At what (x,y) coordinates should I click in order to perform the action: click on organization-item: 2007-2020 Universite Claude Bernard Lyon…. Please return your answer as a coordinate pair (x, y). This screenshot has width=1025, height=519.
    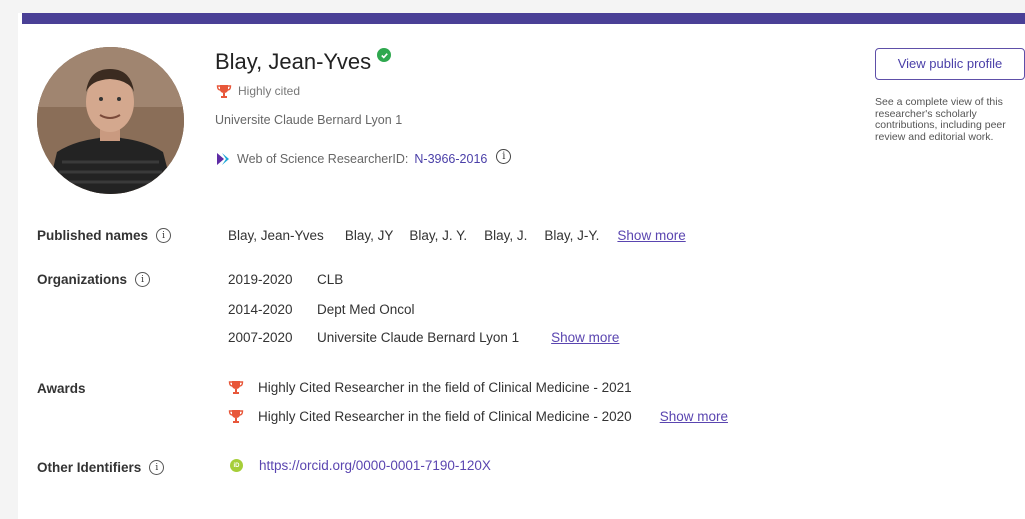
    Looking at the image, I should click on (423, 337).